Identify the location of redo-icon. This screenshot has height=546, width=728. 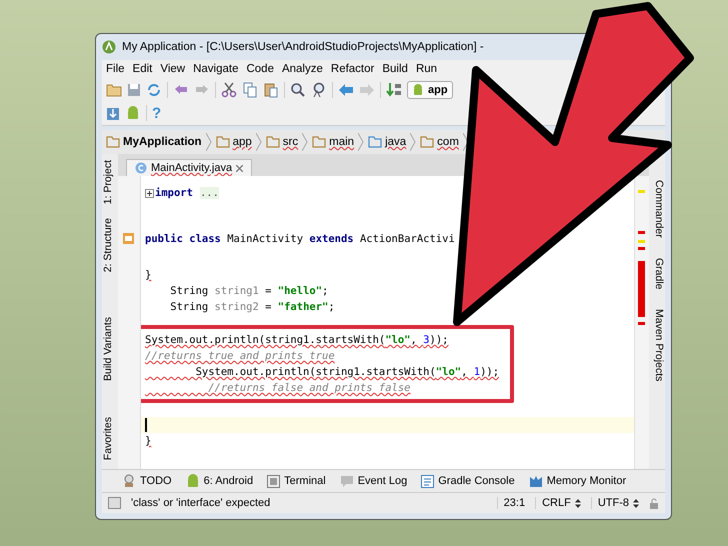
(202, 90).